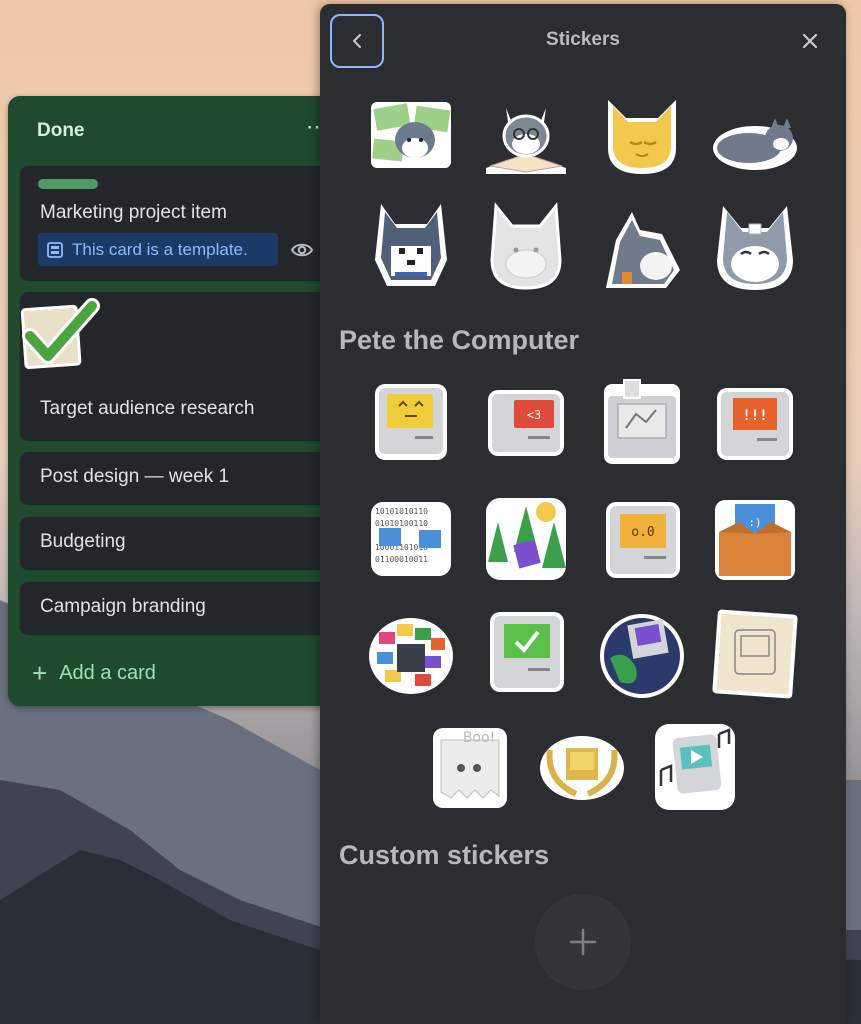 Image resolution: width=861 pixels, height=1024 pixels. I want to click on svg-text: o.0, so click(642, 532).